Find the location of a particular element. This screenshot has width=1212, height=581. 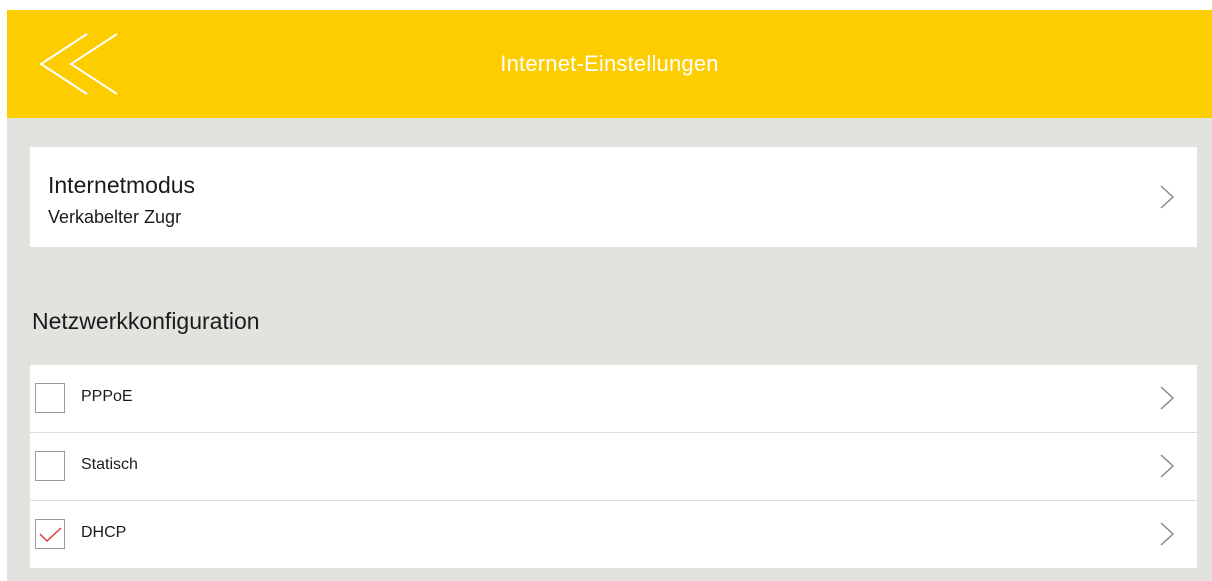

list-item-static: Statisch is located at coordinates (613, 466).